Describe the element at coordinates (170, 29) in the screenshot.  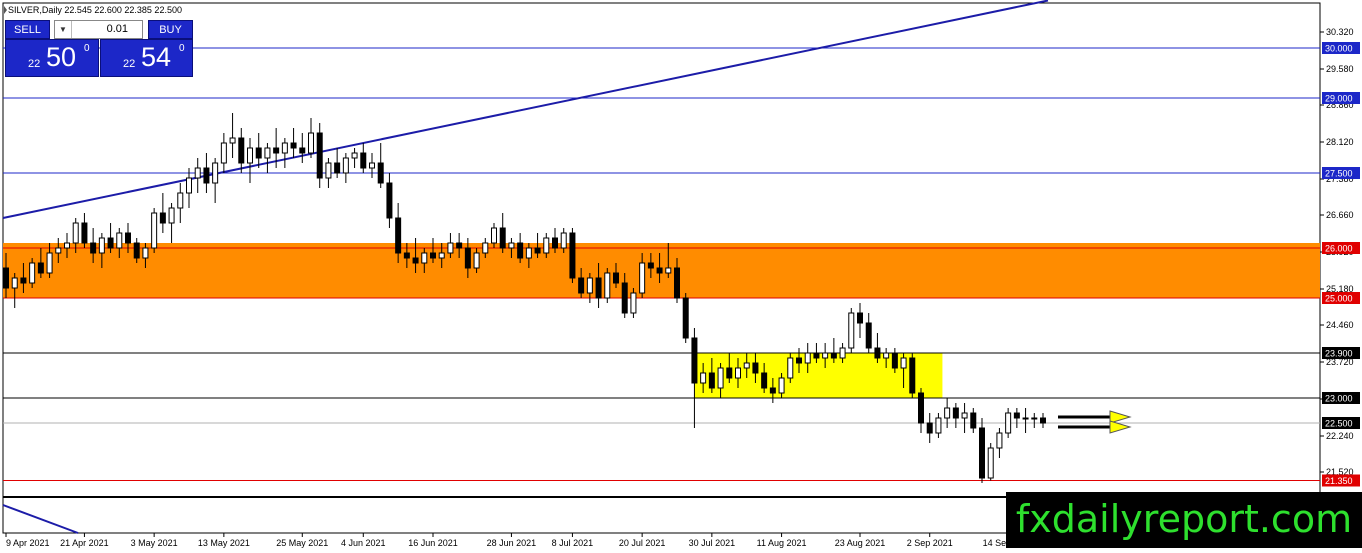
I see `buy-button: BUY` at that location.